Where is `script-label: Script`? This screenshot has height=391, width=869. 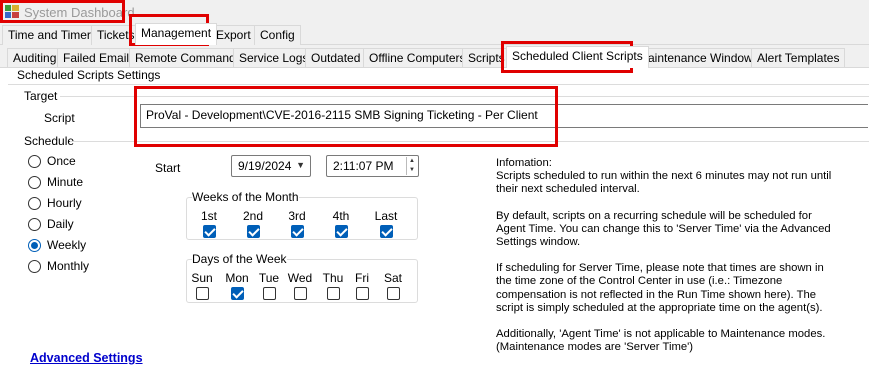
script-label: Script is located at coordinates (59, 118).